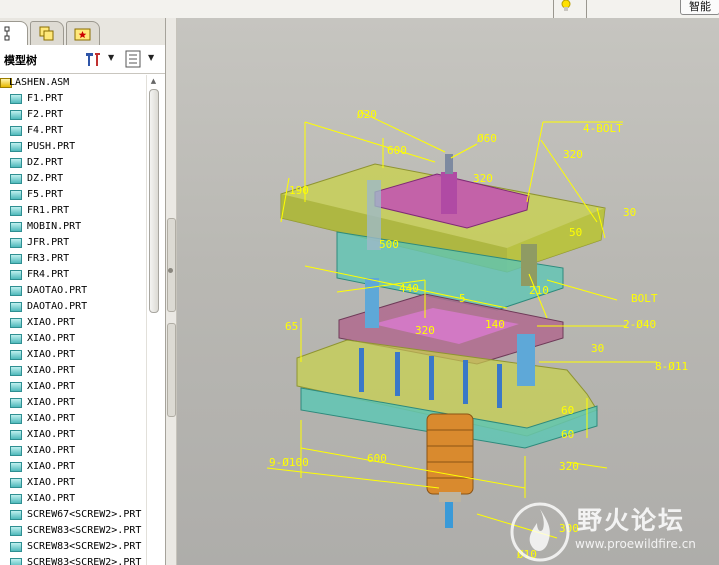 This screenshot has width=719, height=565. Describe the element at coordinates (7, 33) in the screenshot. I see `model-tree-icon` at that location.